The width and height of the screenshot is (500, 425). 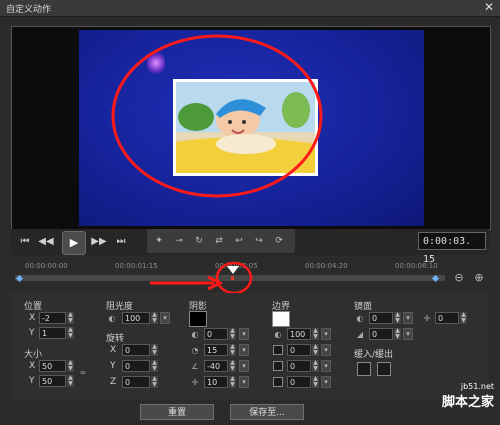 What do you see at coordinates (33, 307) in the screenshot?
I see `position-label: 位置` at bounding box center [33, 307].